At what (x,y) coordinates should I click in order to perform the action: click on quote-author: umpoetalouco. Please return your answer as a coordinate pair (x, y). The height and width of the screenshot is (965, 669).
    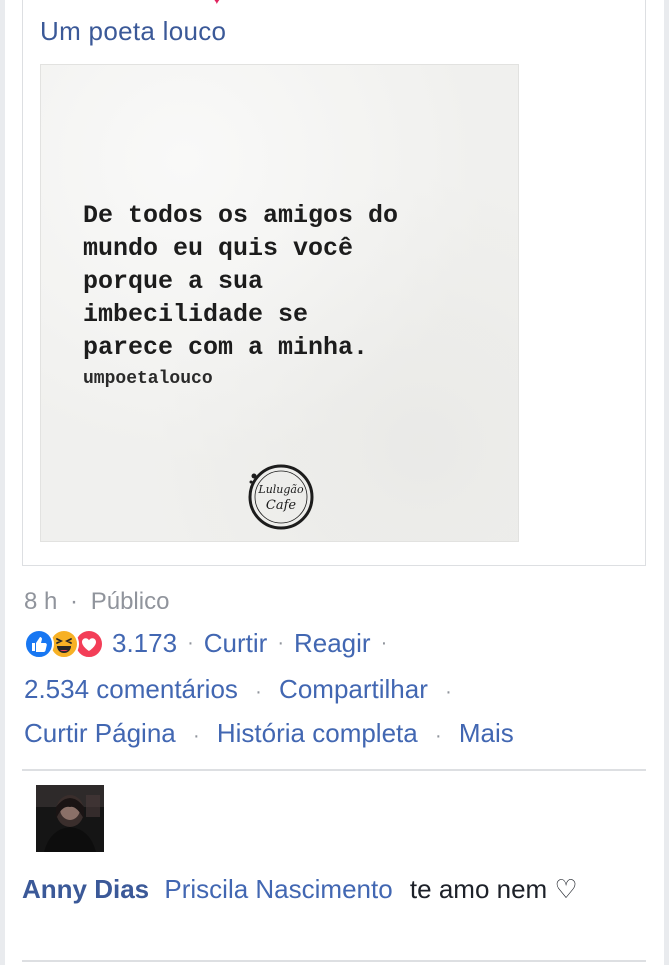
    Looking at the image, I should click on (148, 379).